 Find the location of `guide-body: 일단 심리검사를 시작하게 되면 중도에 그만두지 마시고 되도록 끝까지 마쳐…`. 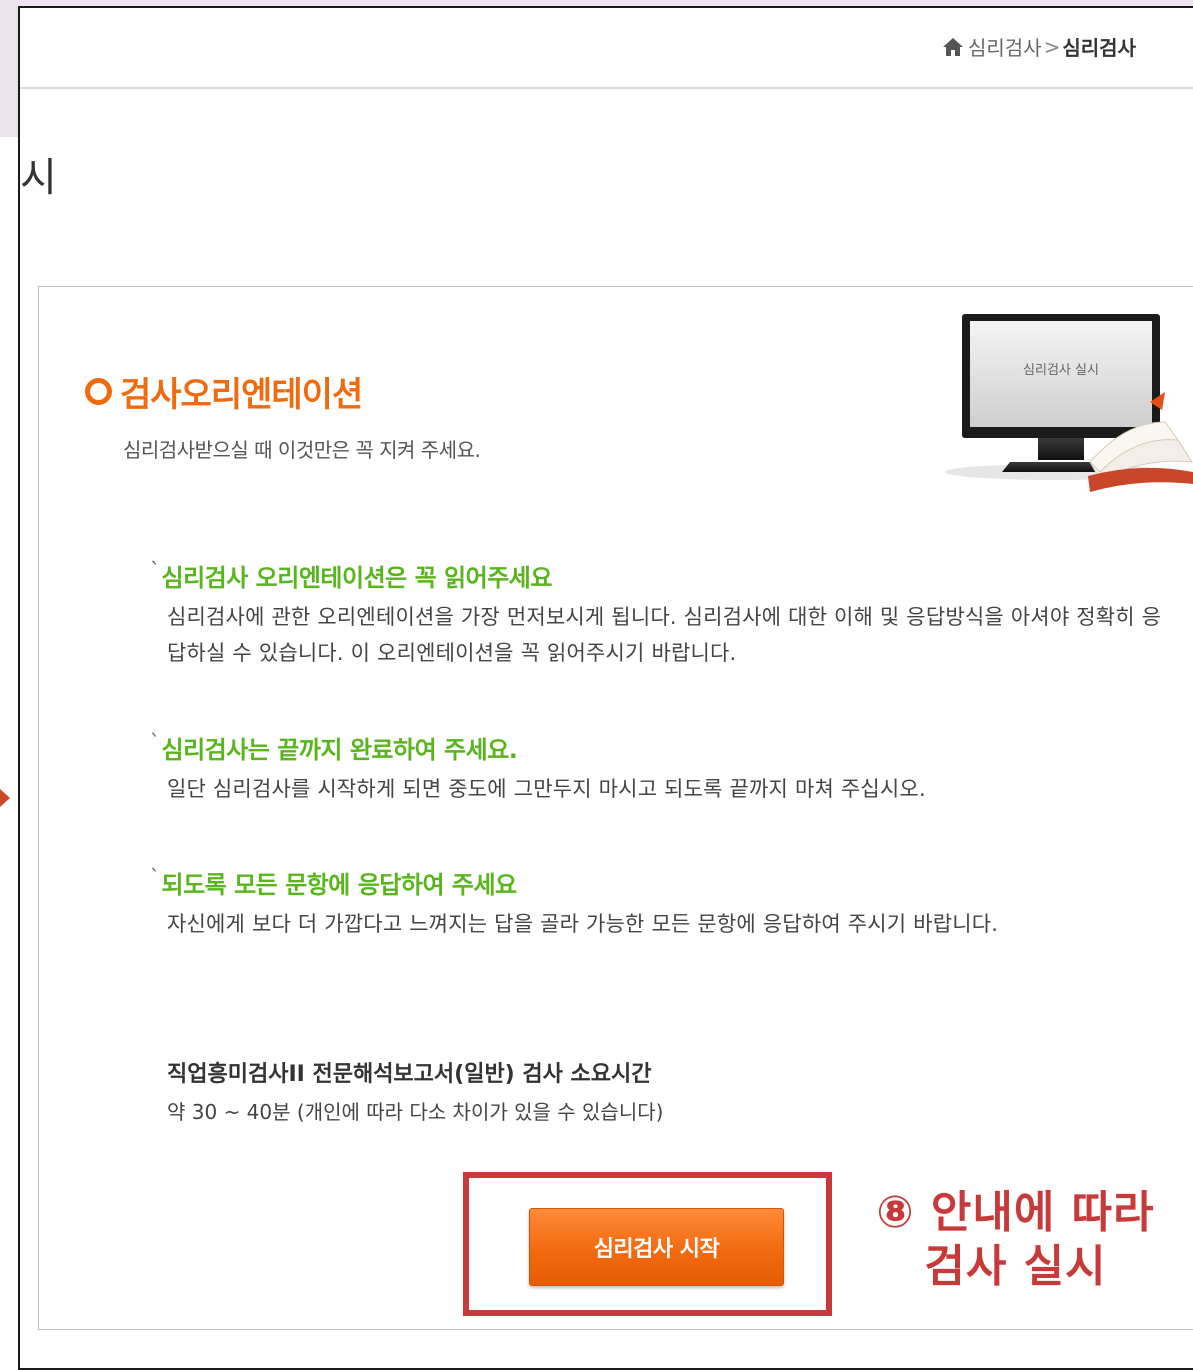

guide-body: 일단 심리검사를 시작하게 되면 중도에 그만두지 마시고 되도록 끝까지 마쳐… is located at coordinates (546, 789).